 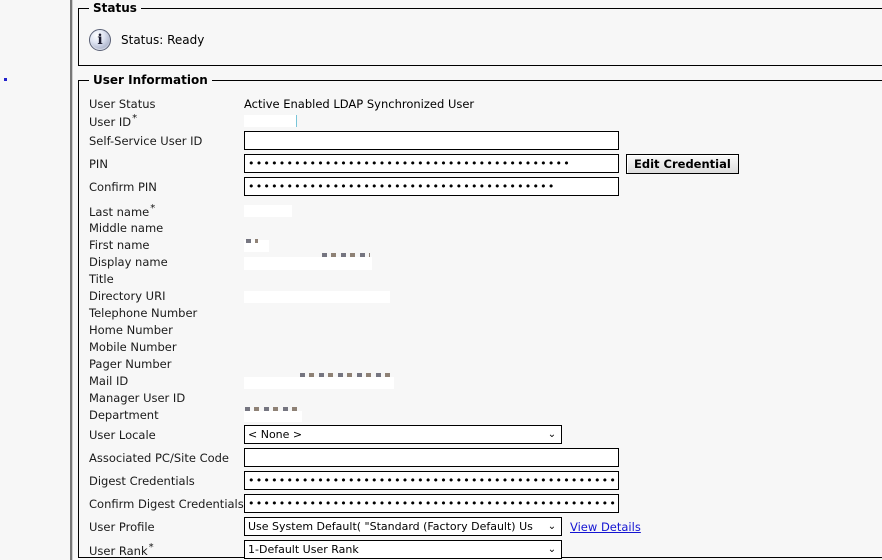 What do you see at coordinates (485, 278) in the screenshot?
I see `field-row-title: Title` at bounding box center [485, 278].